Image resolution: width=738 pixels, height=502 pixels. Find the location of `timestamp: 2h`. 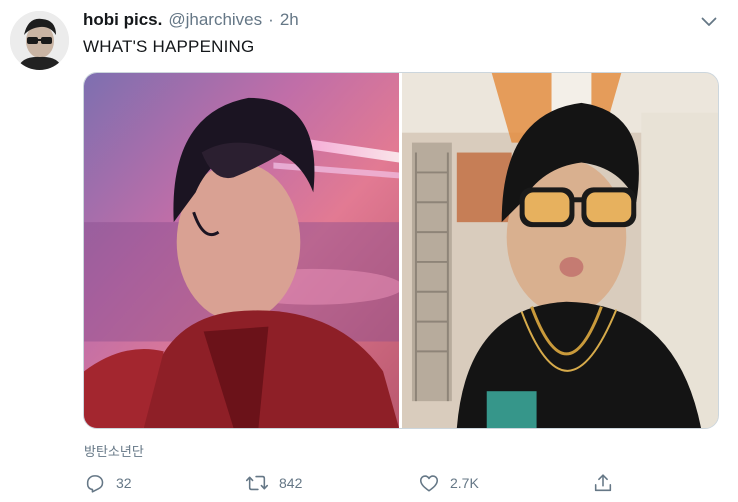

timestamp: 2h is located at coordinates (289, 20).